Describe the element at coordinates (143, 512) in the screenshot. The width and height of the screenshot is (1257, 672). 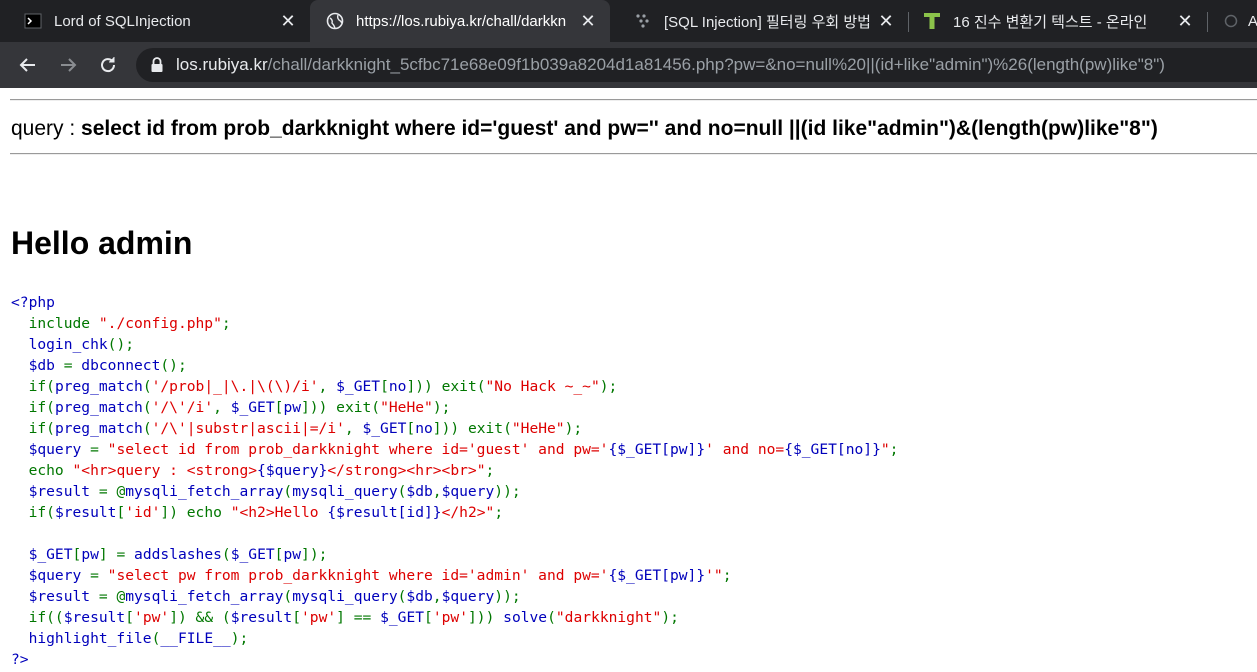
I see `code-token: 'id'` at that location.